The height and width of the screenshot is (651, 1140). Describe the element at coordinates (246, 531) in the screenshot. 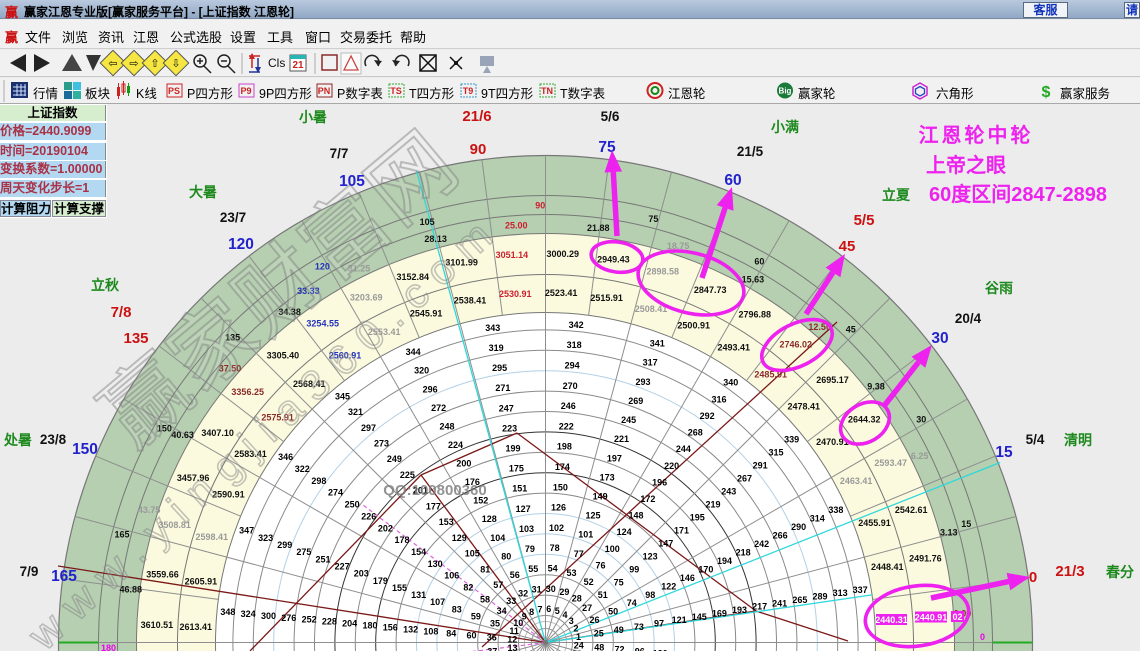

I see `svg-text: 347` at that location.